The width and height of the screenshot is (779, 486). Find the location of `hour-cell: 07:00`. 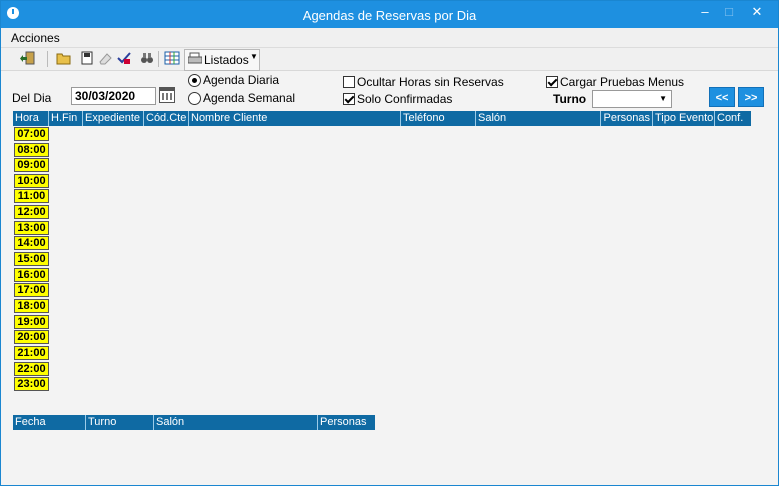

hour-cell: 07:00 is located at coordinates (31, 134).